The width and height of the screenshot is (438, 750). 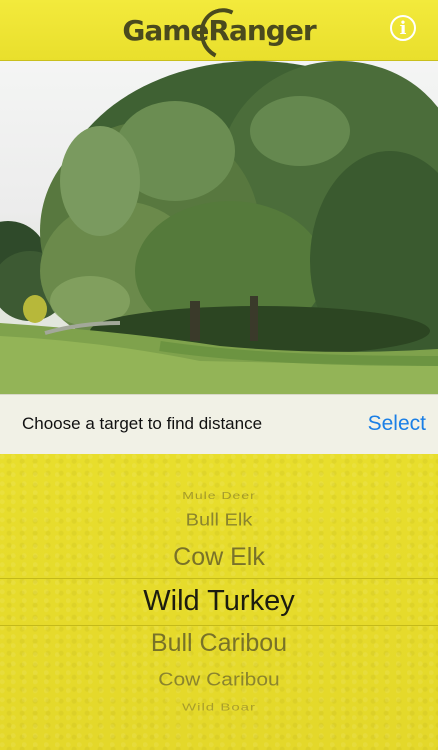 I want to click on picker-selection-top-line, so click(x=219, y=578).